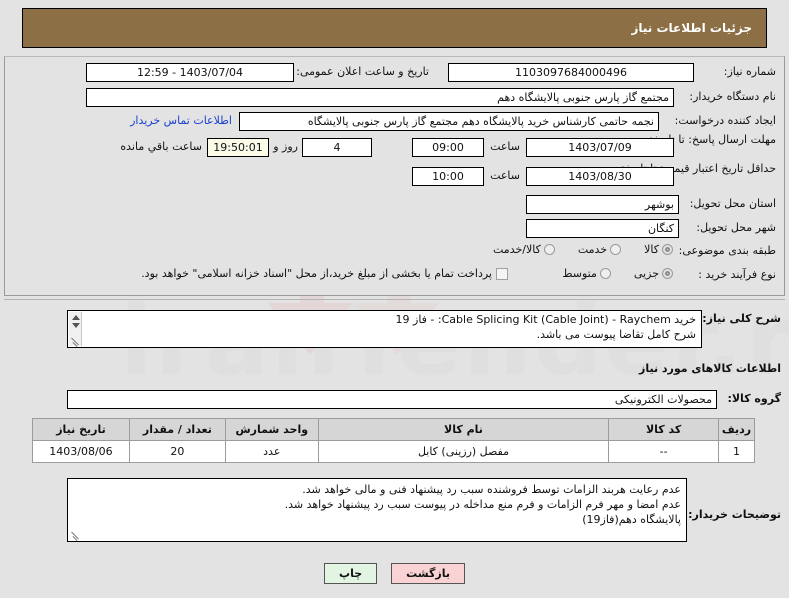  I want to click on deadline-label: مهلت ارسال پاسخ: تا تاریخ:, so click(712, 139).